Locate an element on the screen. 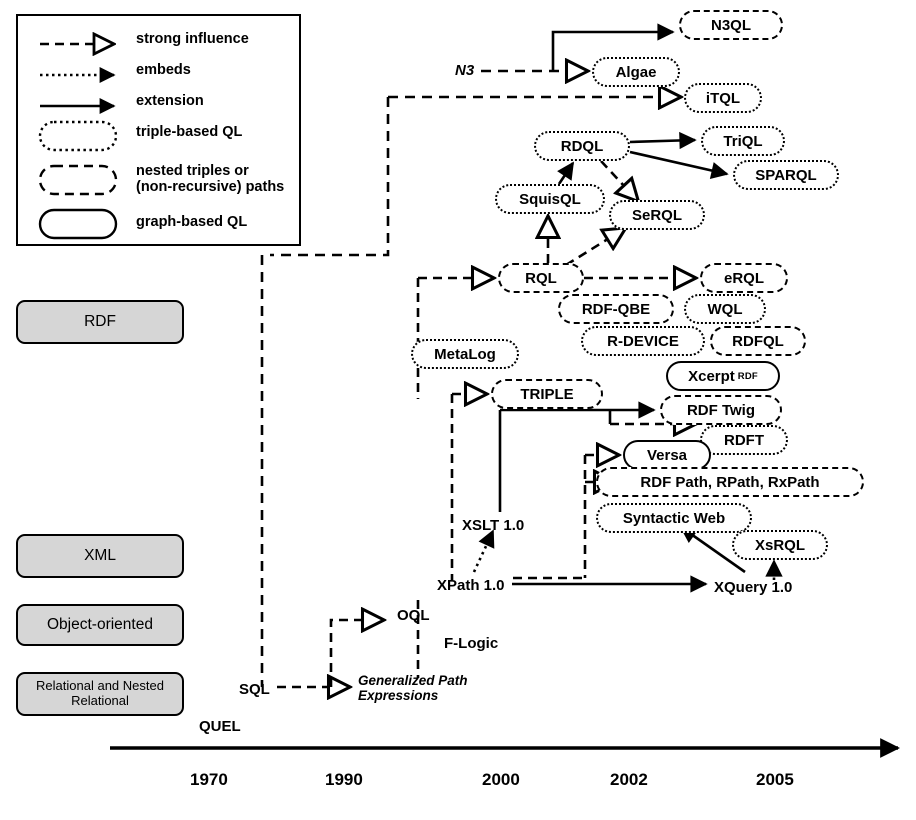 The height and width of the screenshot is (820, 916). category-label: Relational and Nested Relational is located at coordinates (100, 693).